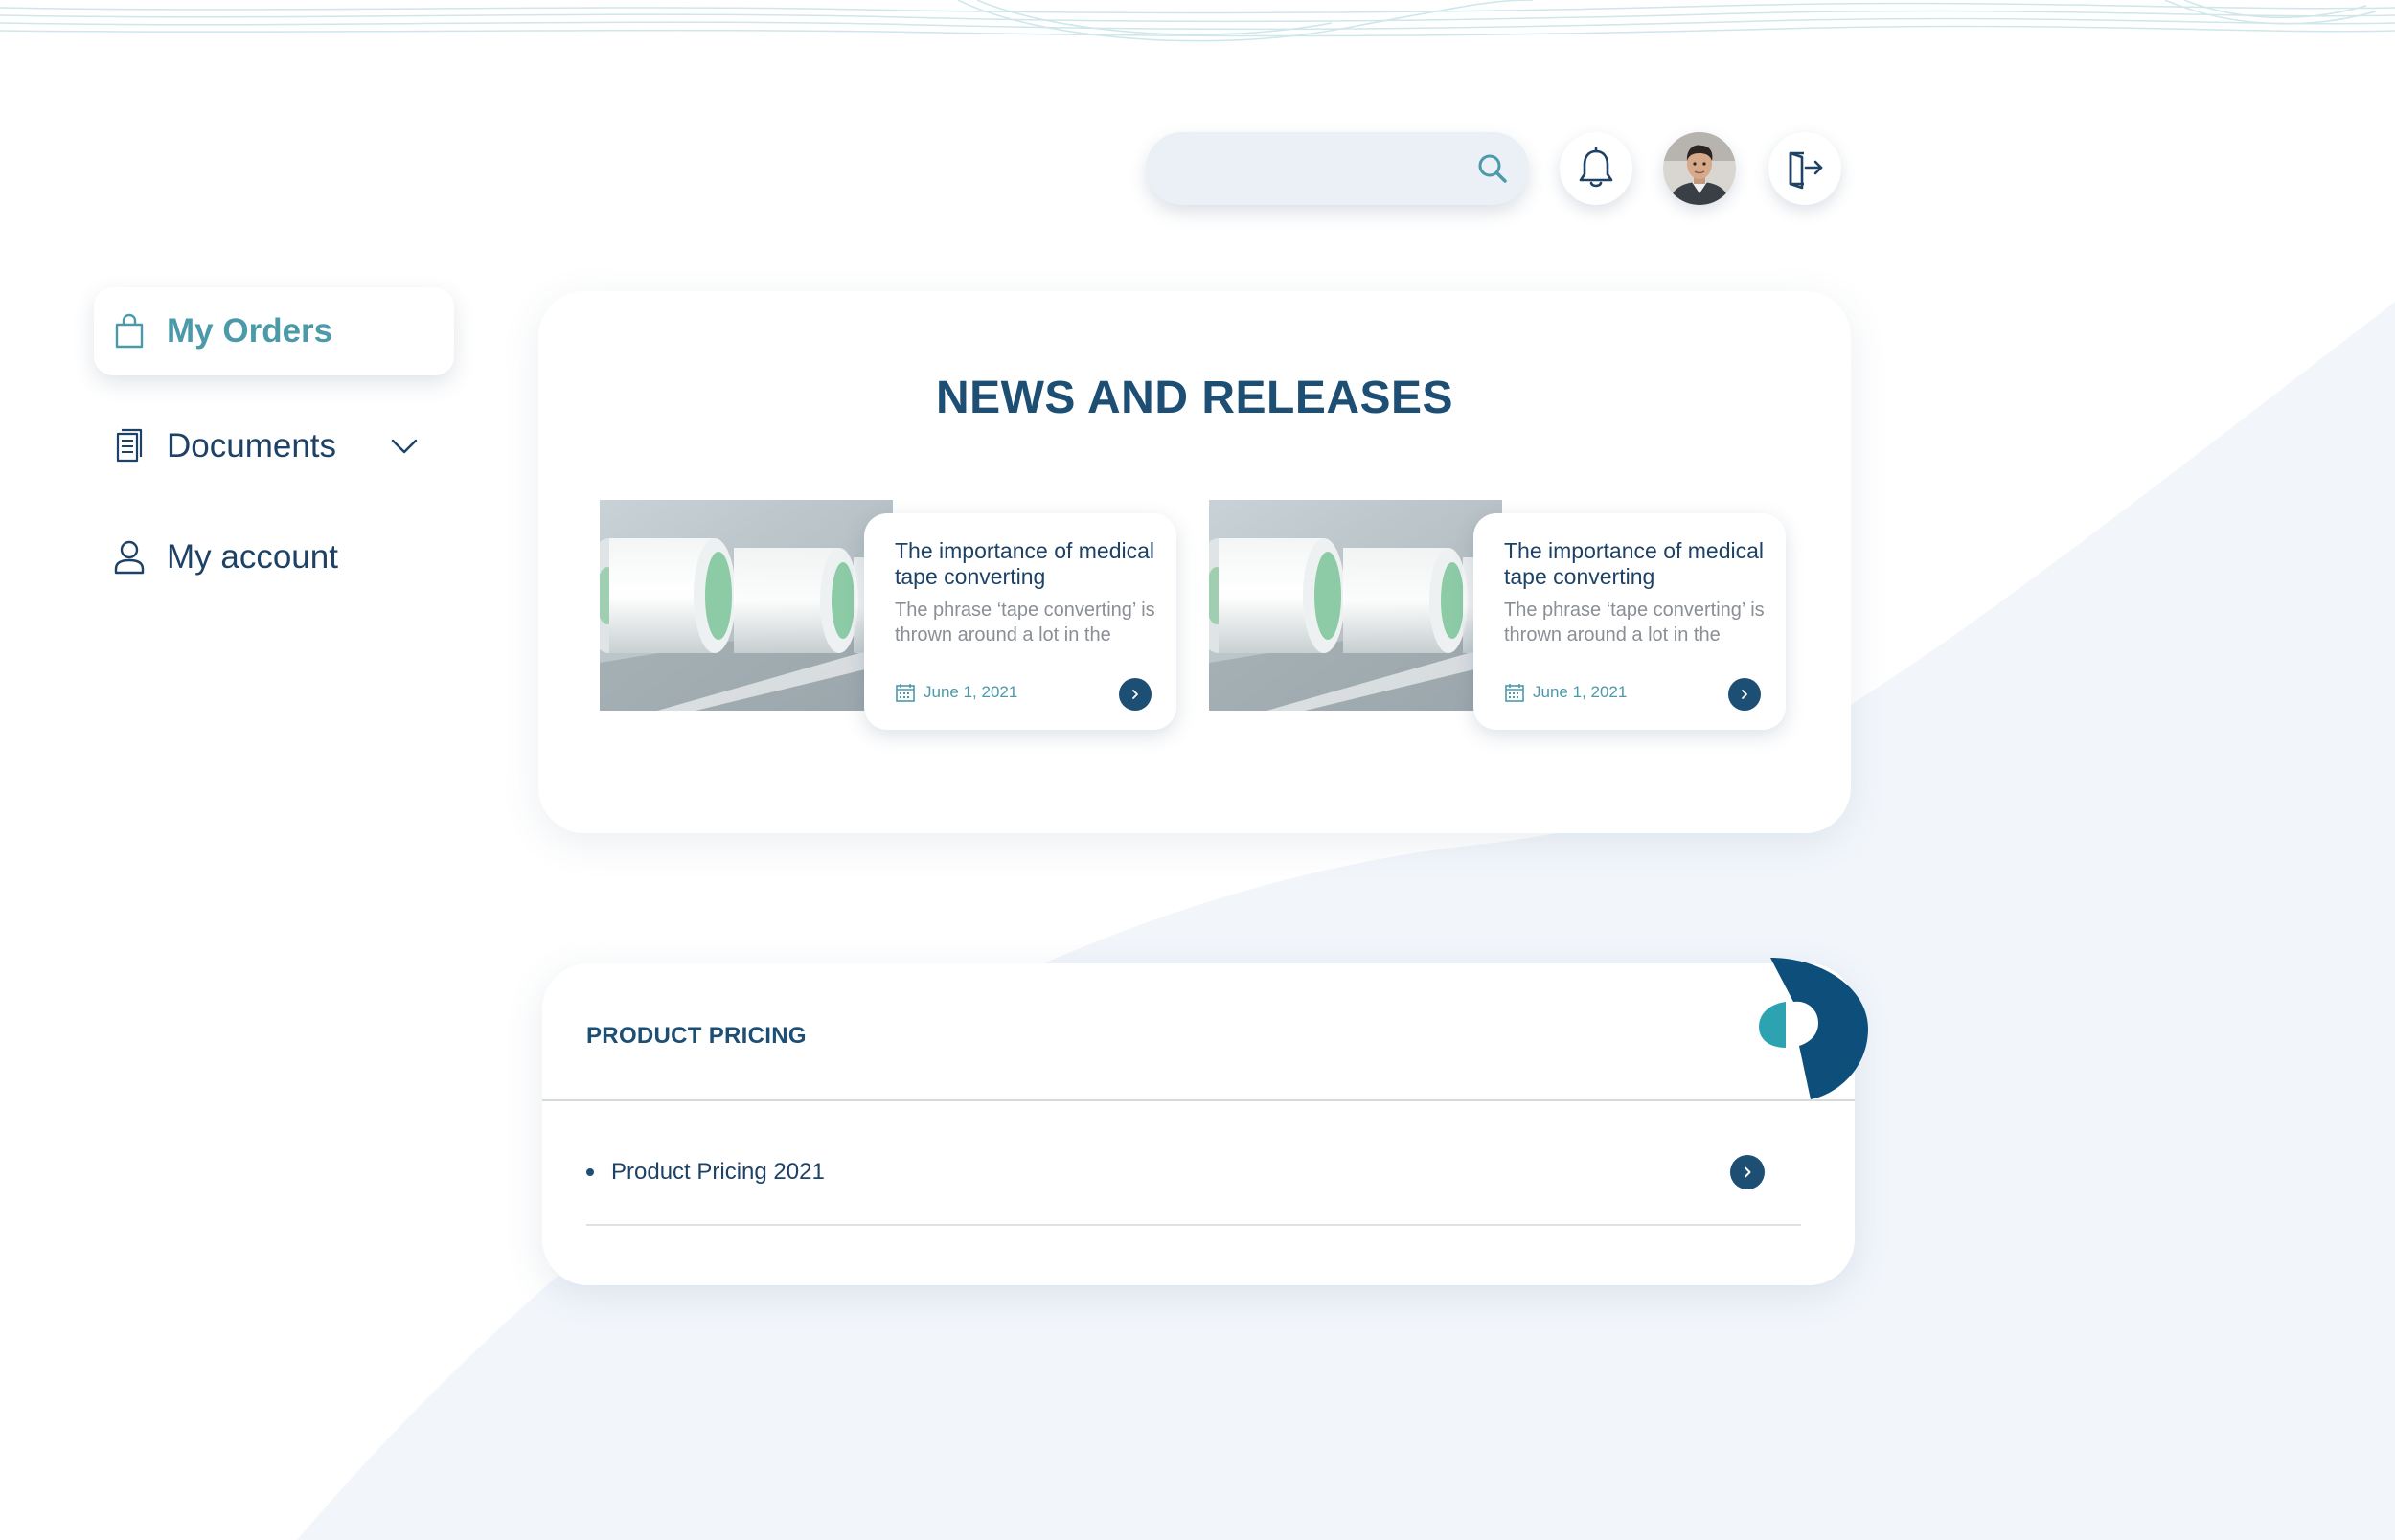 This screenshot has height=1540, width=2395. What do you see at coordinates (1194, 398) in the screenshot?
I see `news-title: NEWS AND RELEASES` at bounding box center [1194, 398].